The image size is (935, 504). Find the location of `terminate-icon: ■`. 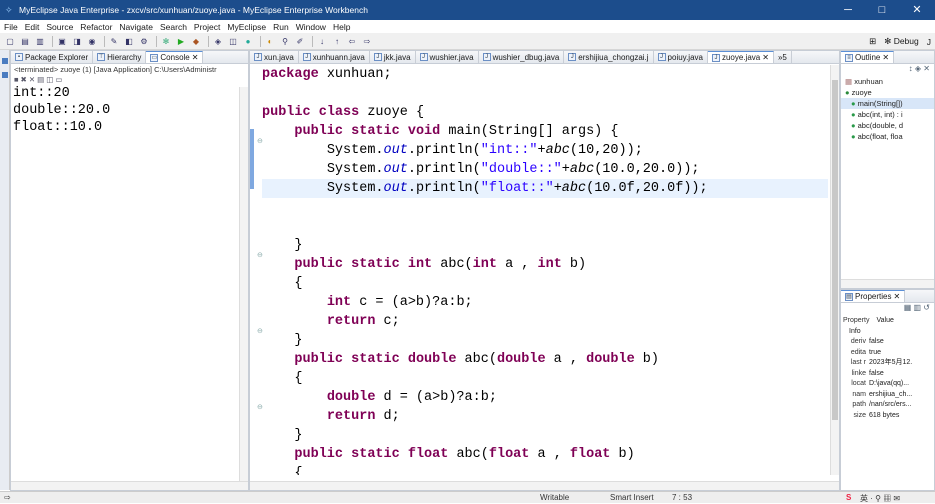

terminate-icon: ■ is located at coordinates (16, 80).